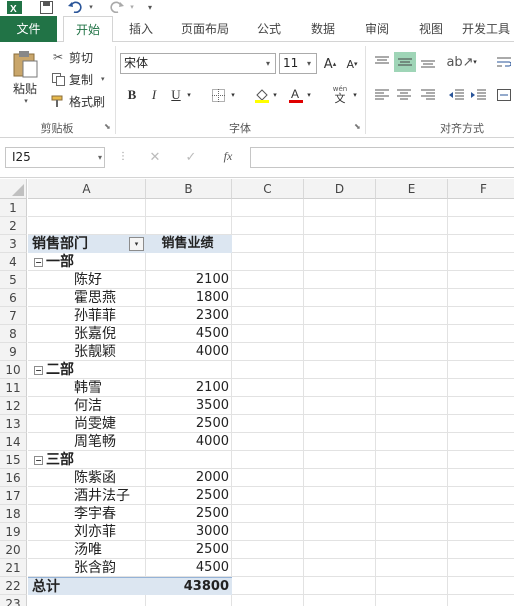 This screenshot has height=606, width=514. Describe the element at coordinates (13, 406) in the screenshot. I see `row-header: 12` at that location.